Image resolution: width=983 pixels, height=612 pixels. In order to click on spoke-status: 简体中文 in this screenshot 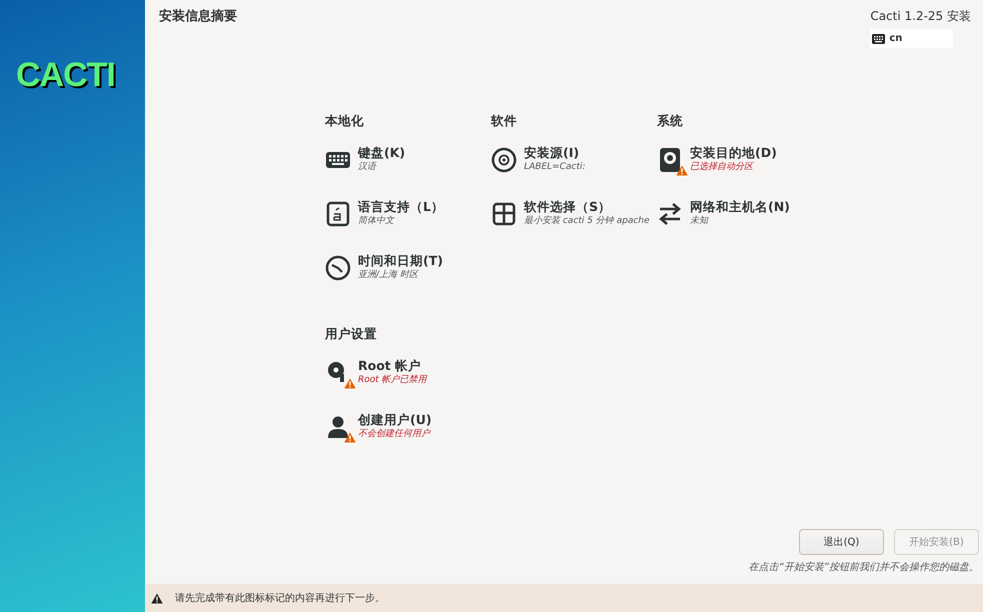, I will do `click(377, 221)`.